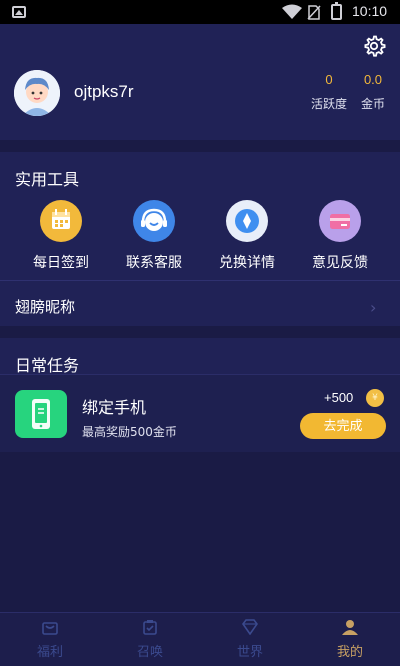  Describe the element at coordinates (292, 11) in the screenshot. I see `wifi-icon` at that location.